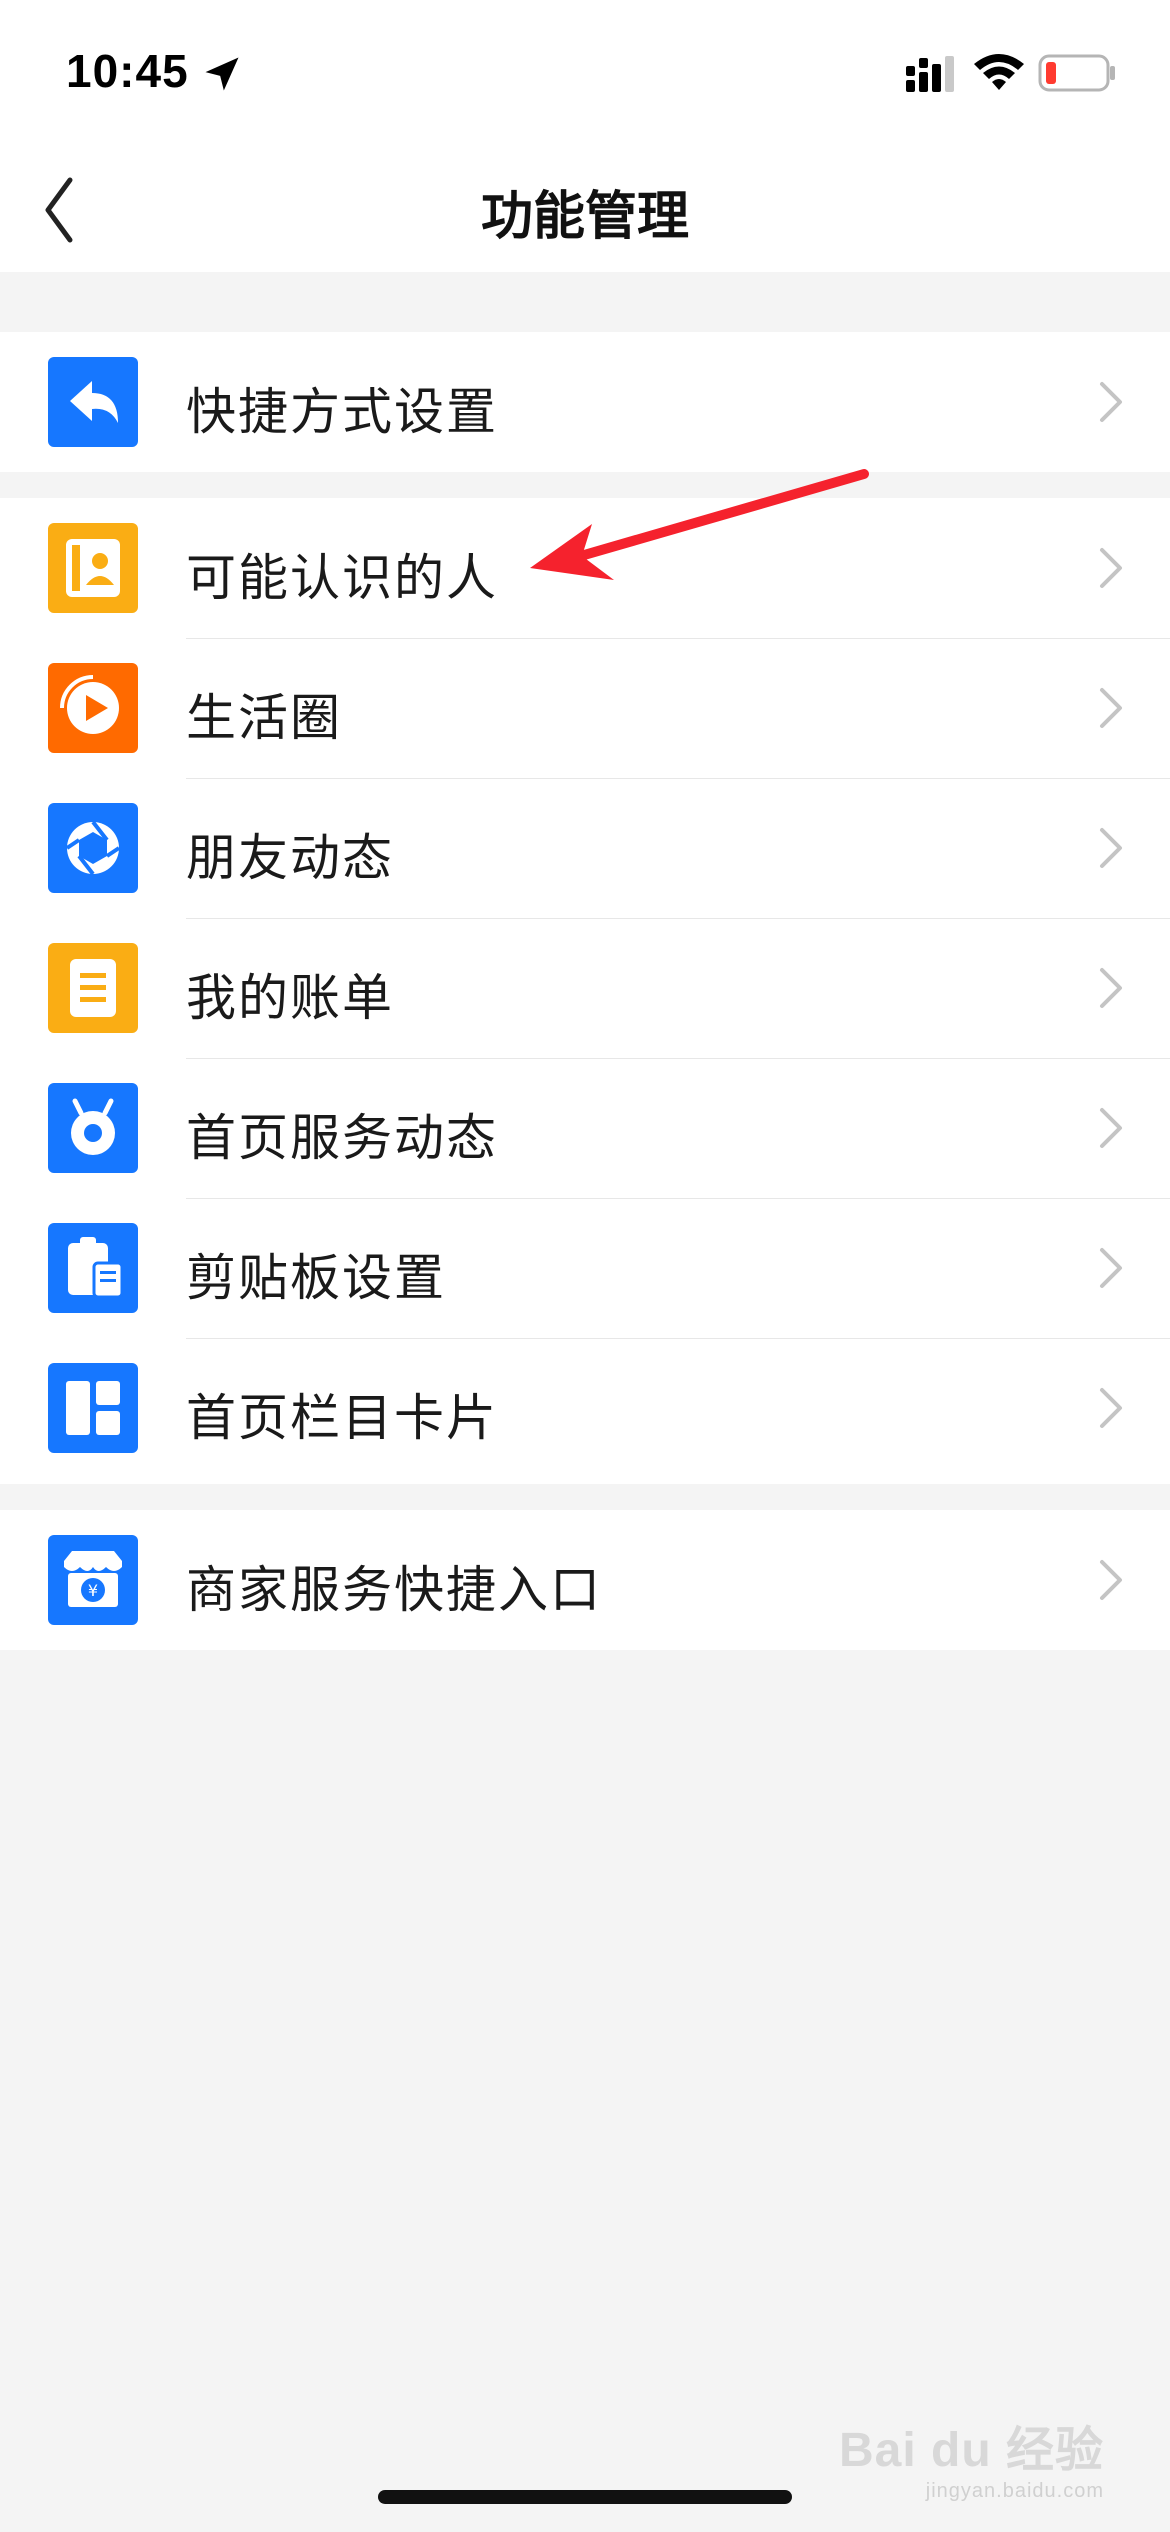 This screenshot has height=2532, width=1170. Describe the element at coordinates (394, 1590) in the screenshot. I see `list-item-label: 商家服务快捷入口` at that location.